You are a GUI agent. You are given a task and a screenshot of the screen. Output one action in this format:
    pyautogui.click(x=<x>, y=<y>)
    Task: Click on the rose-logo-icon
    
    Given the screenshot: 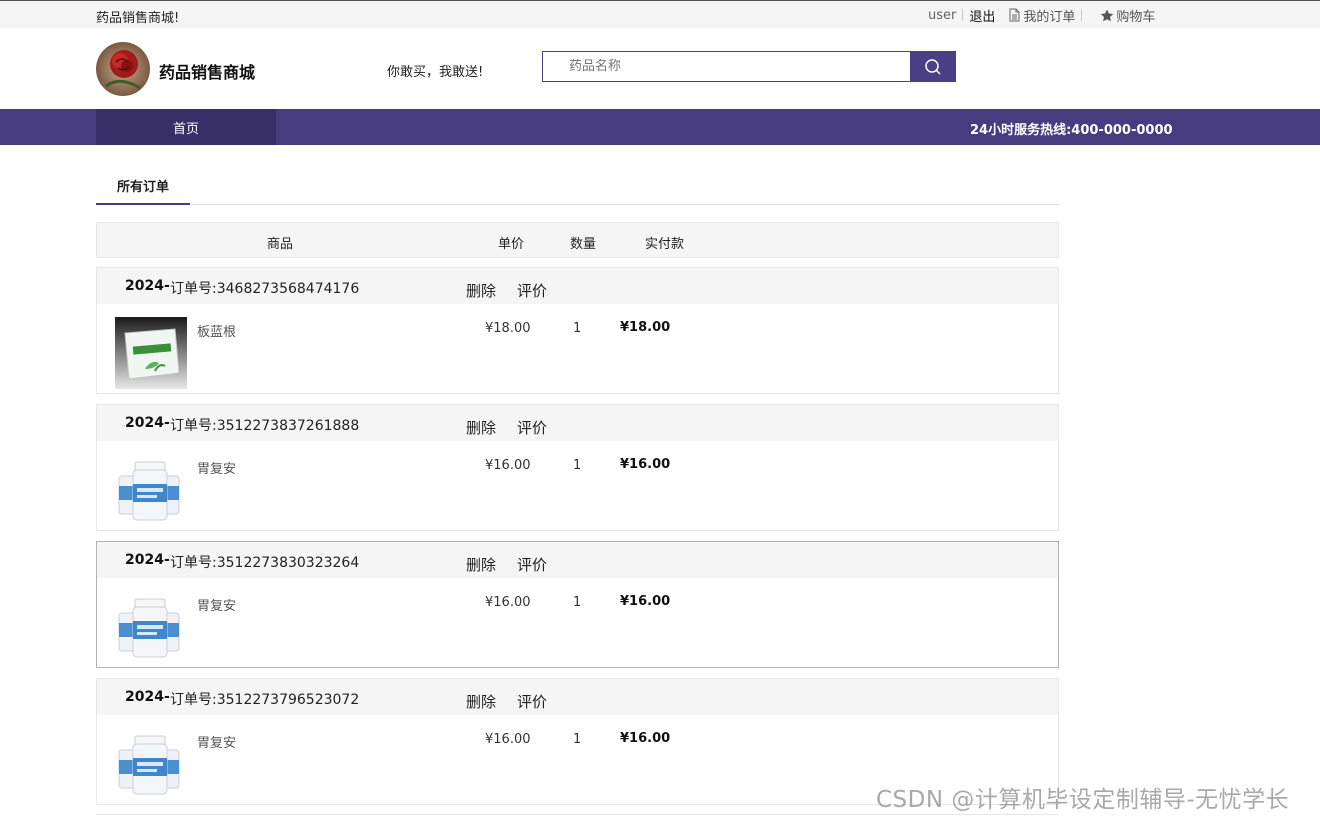 What is the action you would take?
    pyautogui.click(x=123, y=69)
    